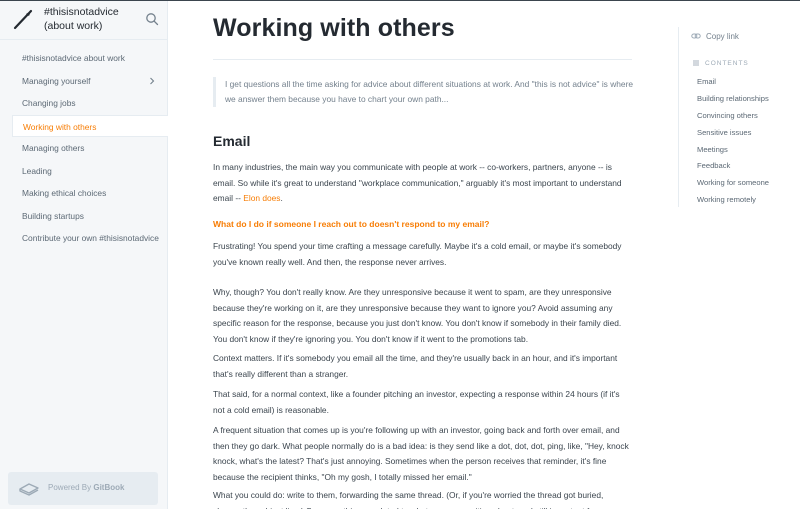 The height and width of the screenshot is (509, 800). What do you see at coordinates (90, 216) in the screenshot?
I see `sidebar-item-building-startups: Building startups` at bounding box center [90, 216].